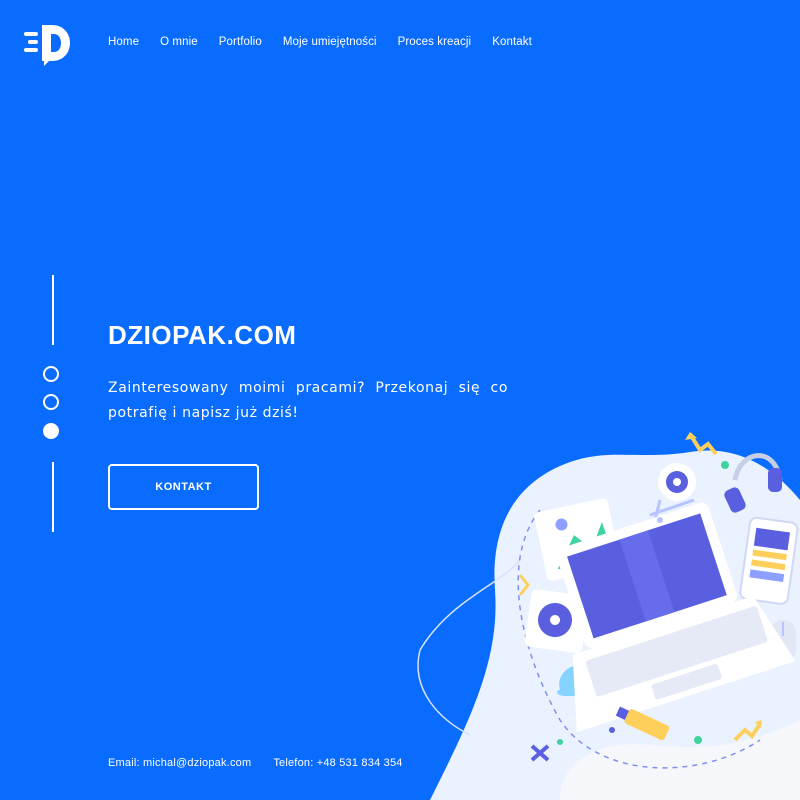 This screenshot has width=800, height=800. I want to click on footer-email: Email: michal@dziopak.com, so click(179, 763).